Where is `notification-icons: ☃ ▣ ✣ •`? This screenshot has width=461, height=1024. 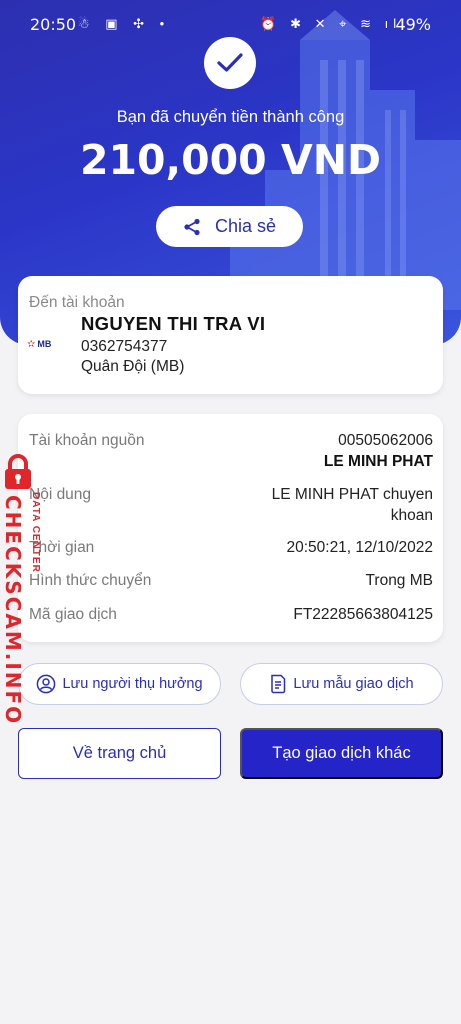
notification-icons: ☃ ▣ ✣ • is located at coordinates (124, 23).